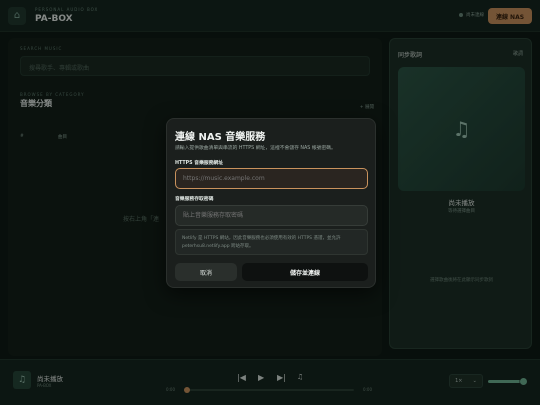 This screenshot has height=405, width=540. I want to click on dialog-subtitle: 請輸入提供歌曲清單與串流的 HTTPS 網址，這裡不會儲存 NAS 帳號密碼。, so click(255, 148).